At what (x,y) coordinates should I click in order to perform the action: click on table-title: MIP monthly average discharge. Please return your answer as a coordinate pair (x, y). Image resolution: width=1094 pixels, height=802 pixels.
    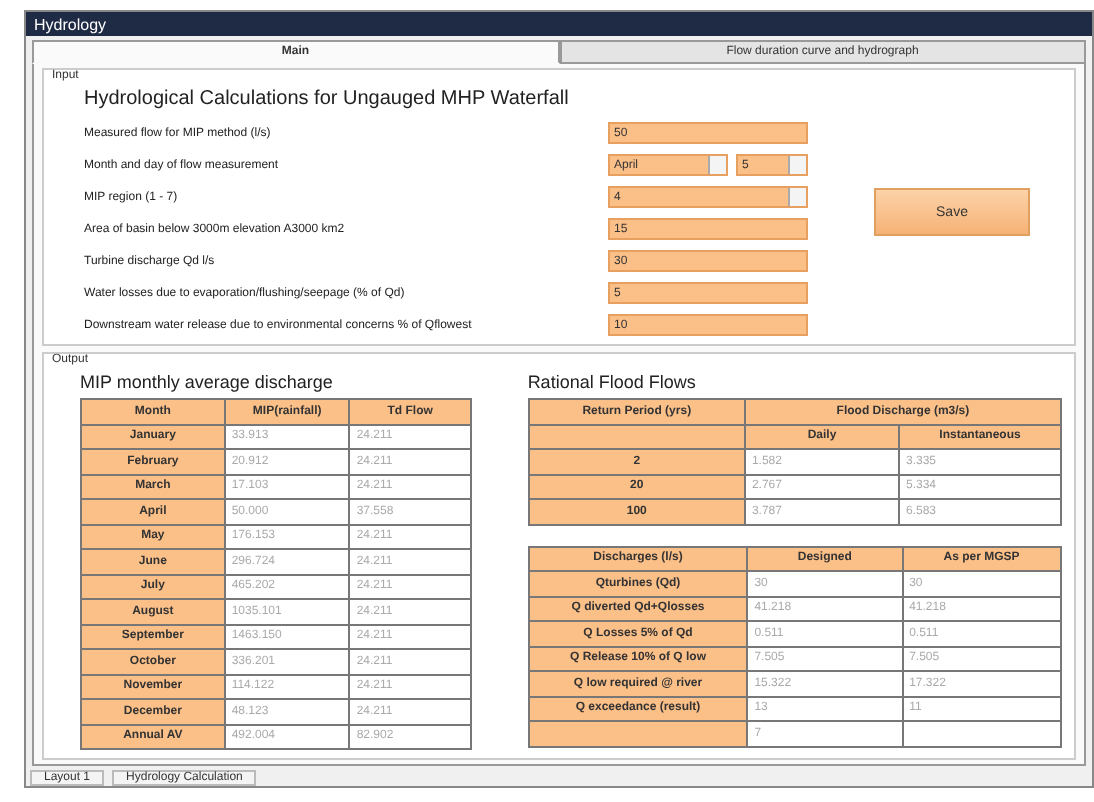
    Looking at the image, I should click on (207, 382).